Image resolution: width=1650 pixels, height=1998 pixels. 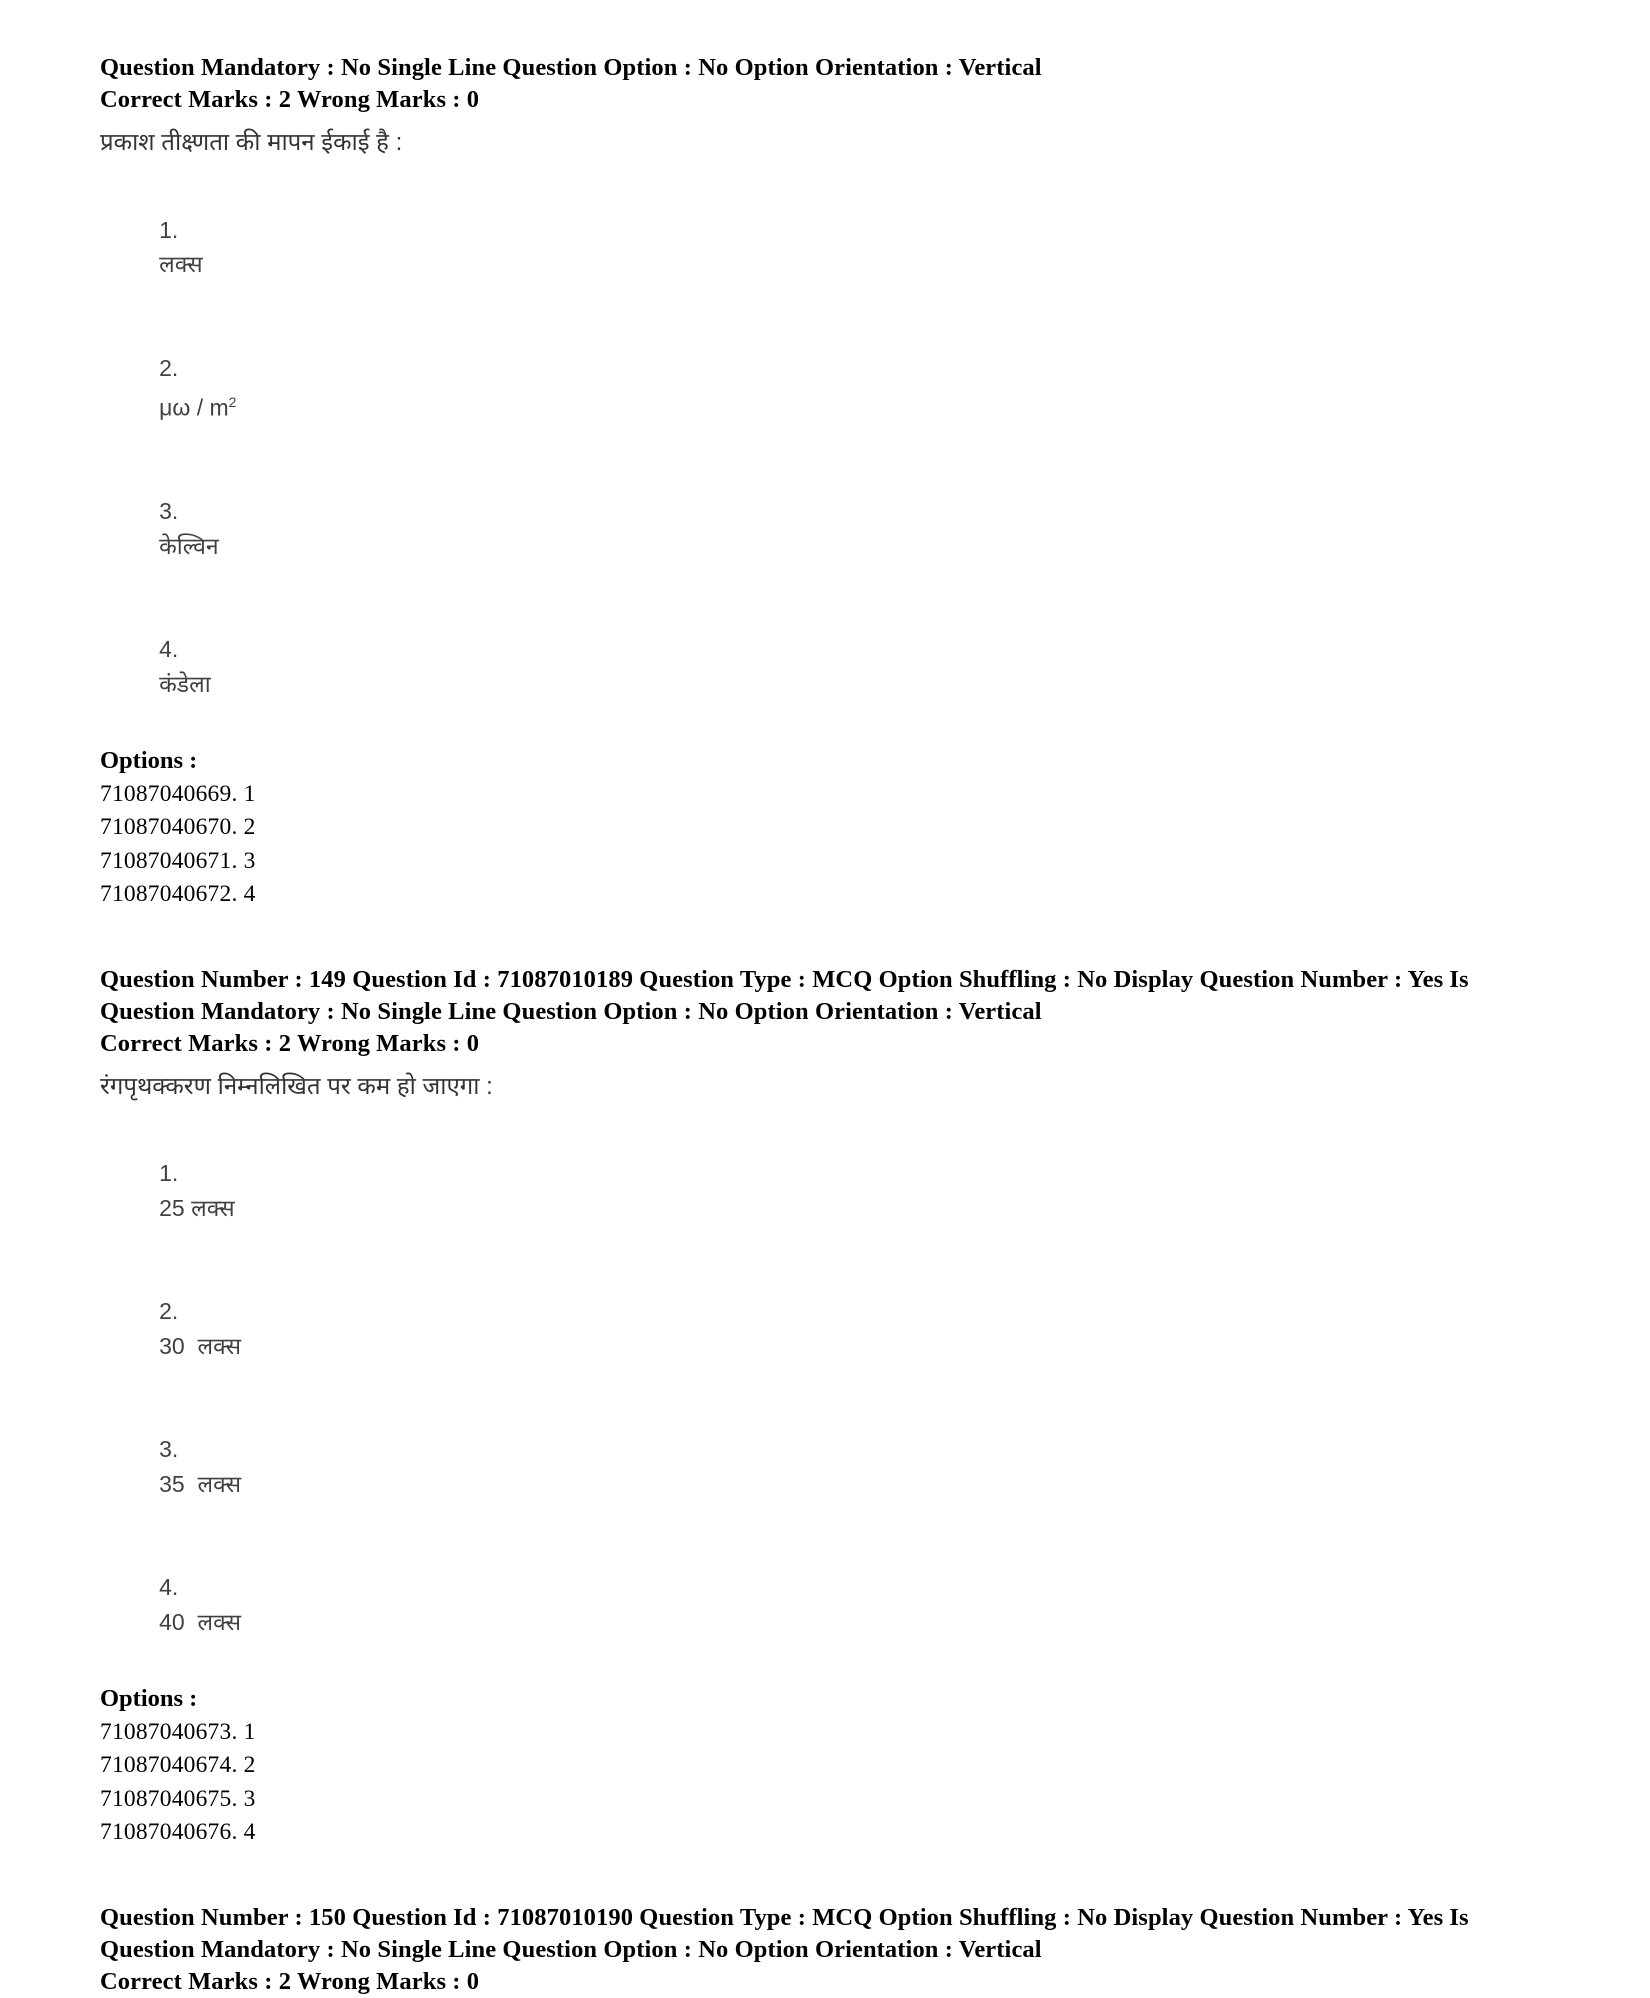 I want to click on question-text: प्रकाश तीक्ष्णता की मापन ईकाई है :, so click(x=251, y=142).